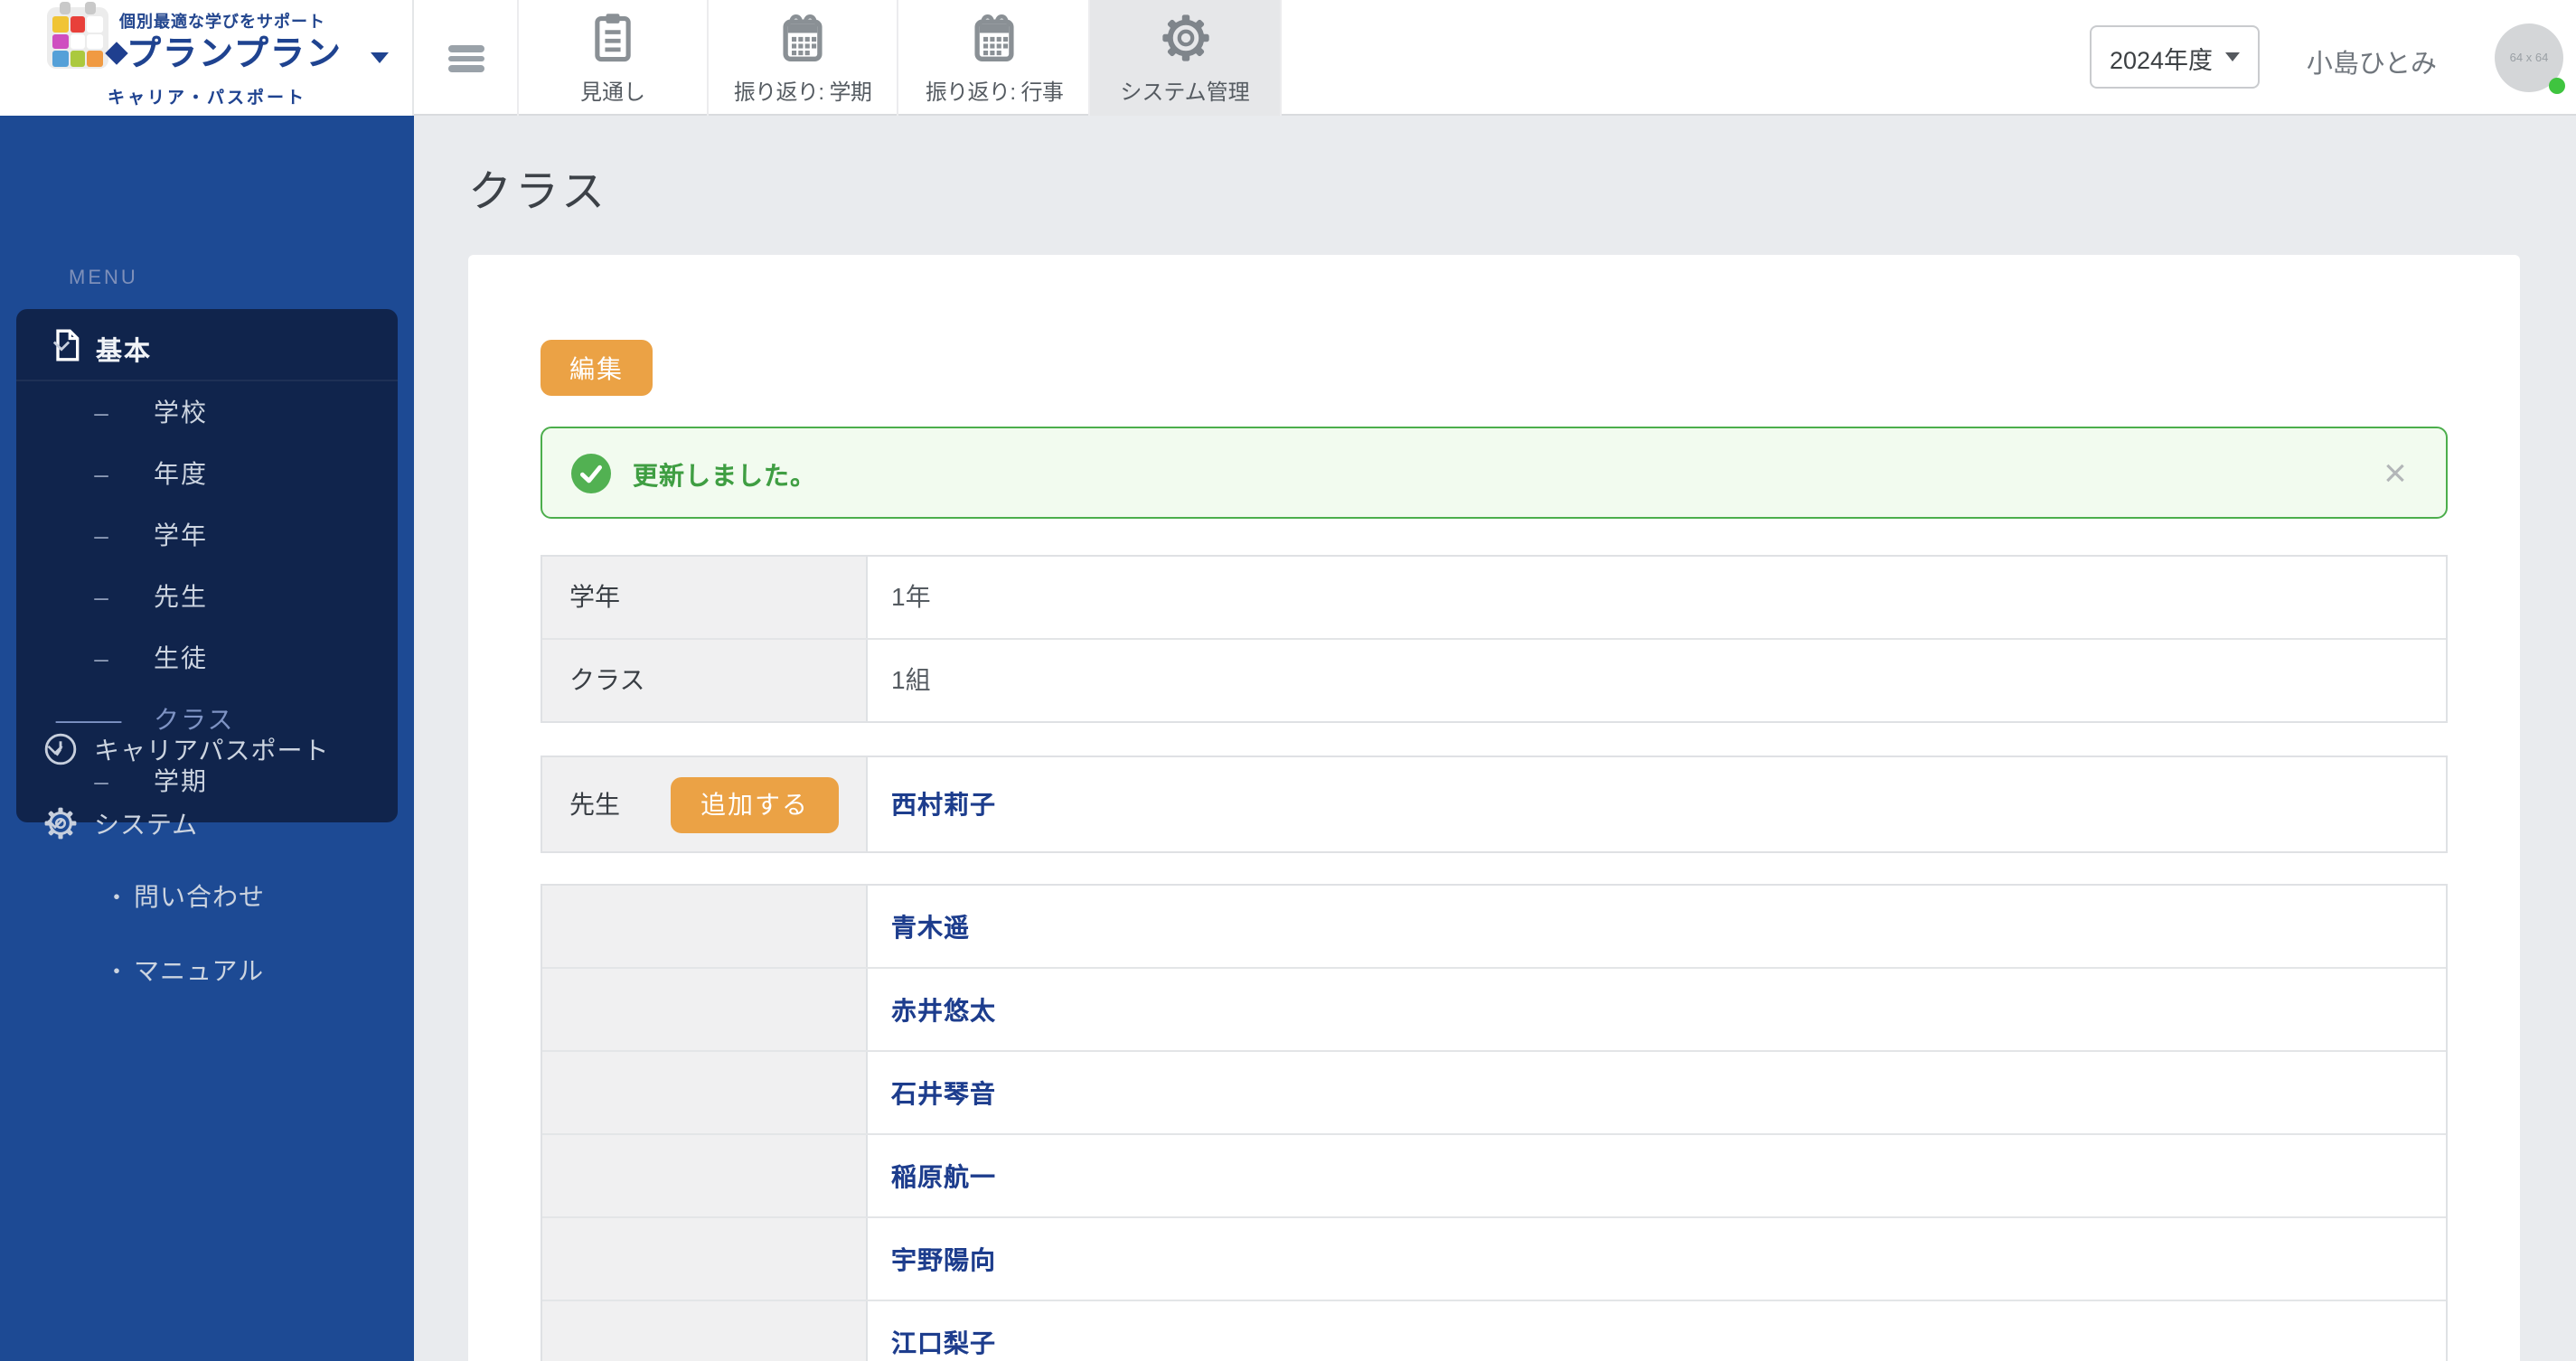 The width and height of the screenshot is (2576, 1361). What do you see at coordinates (705, 597) in the screenshot?
I see `row-label: 学年` at bounding box center [705, 597].